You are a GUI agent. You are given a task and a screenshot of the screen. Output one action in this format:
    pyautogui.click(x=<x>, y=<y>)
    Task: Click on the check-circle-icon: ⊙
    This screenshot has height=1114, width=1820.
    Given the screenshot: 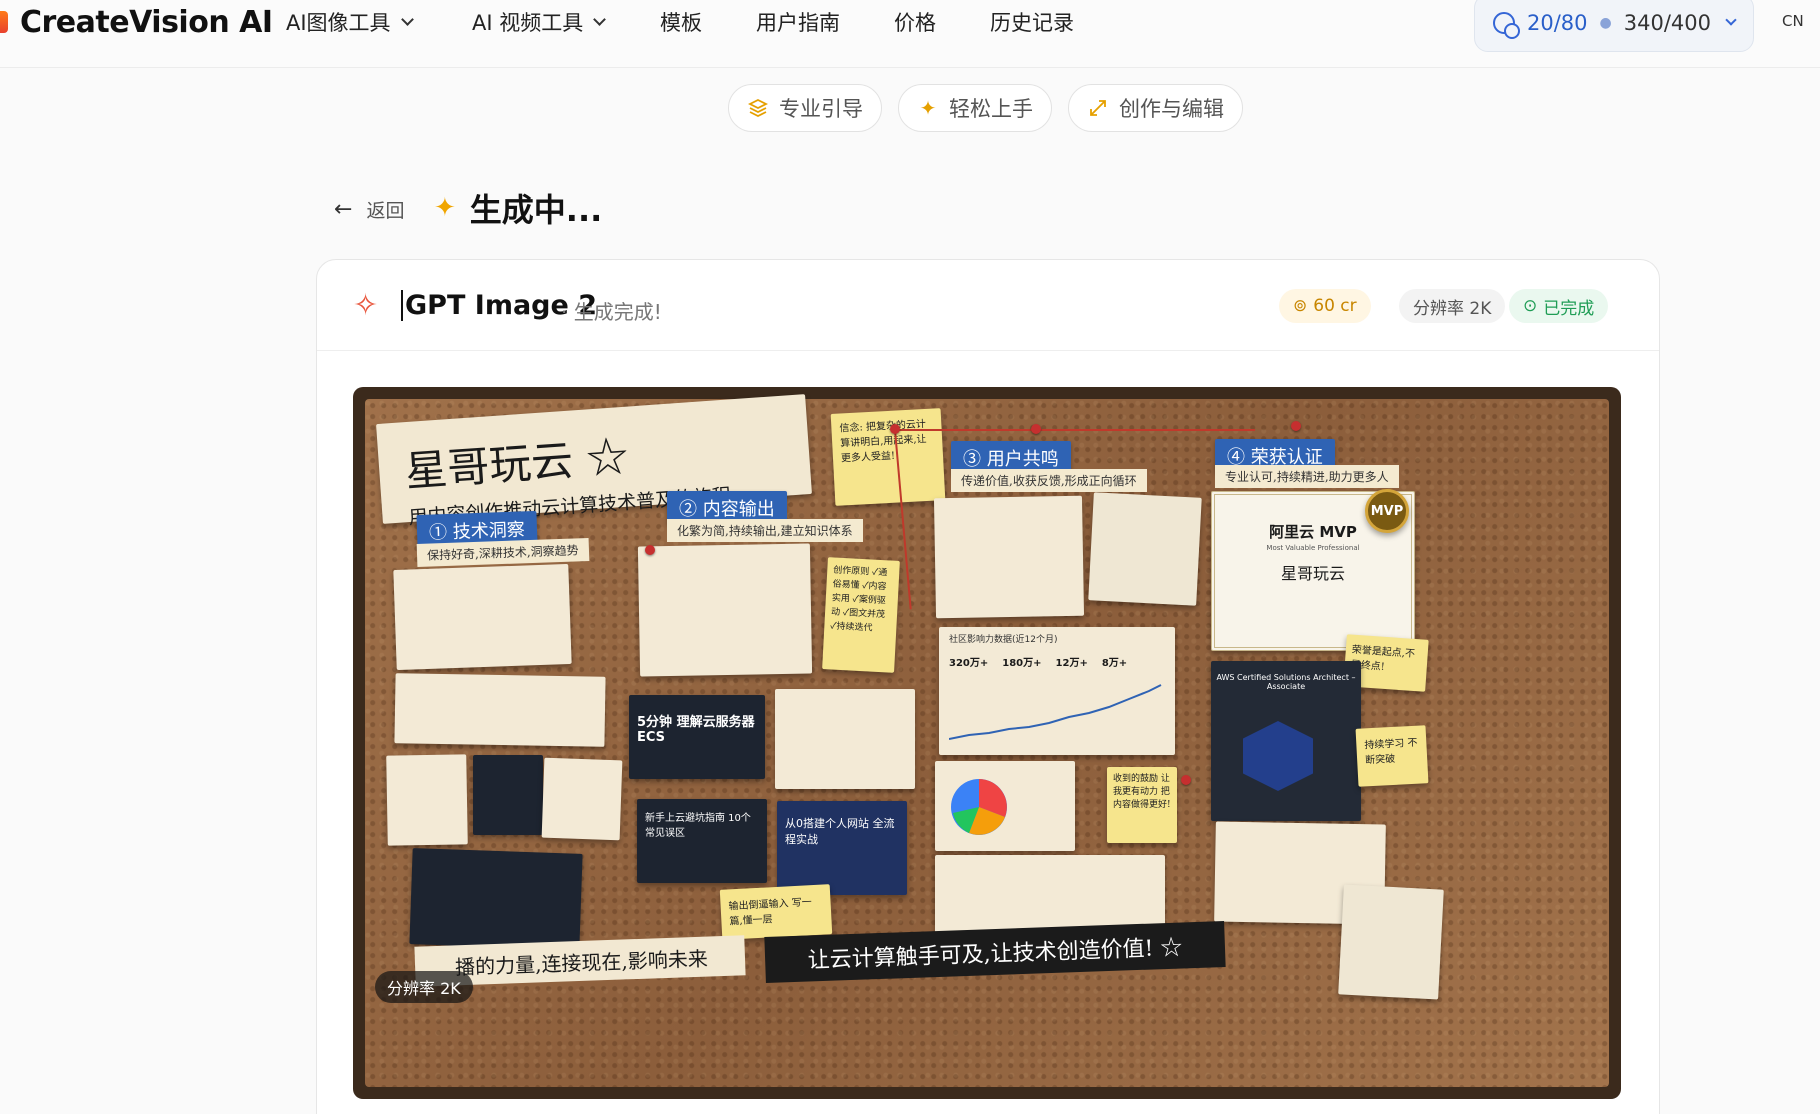 What is the action you would take?
    pyautogui.click(x=1530, y=306)
    